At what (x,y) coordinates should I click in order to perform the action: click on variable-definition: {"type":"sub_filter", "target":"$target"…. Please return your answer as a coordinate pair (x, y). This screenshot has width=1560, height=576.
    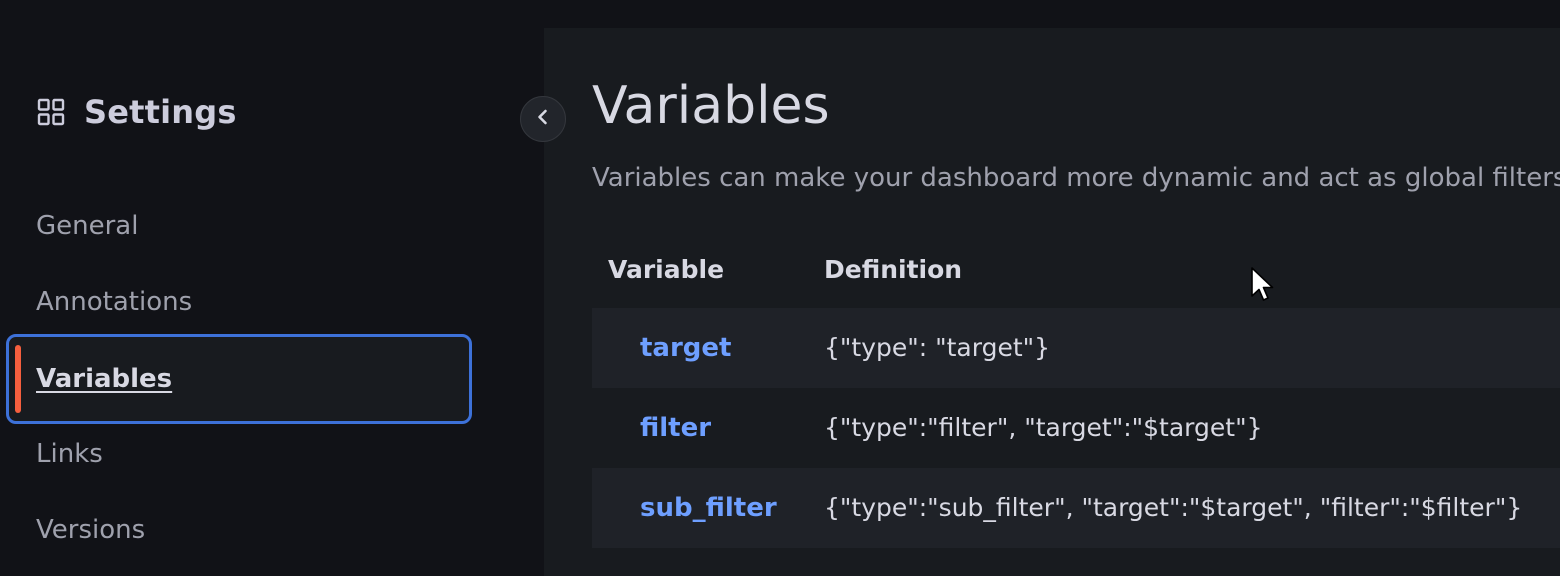
    Looking at the image, I should click on (1173, 507).